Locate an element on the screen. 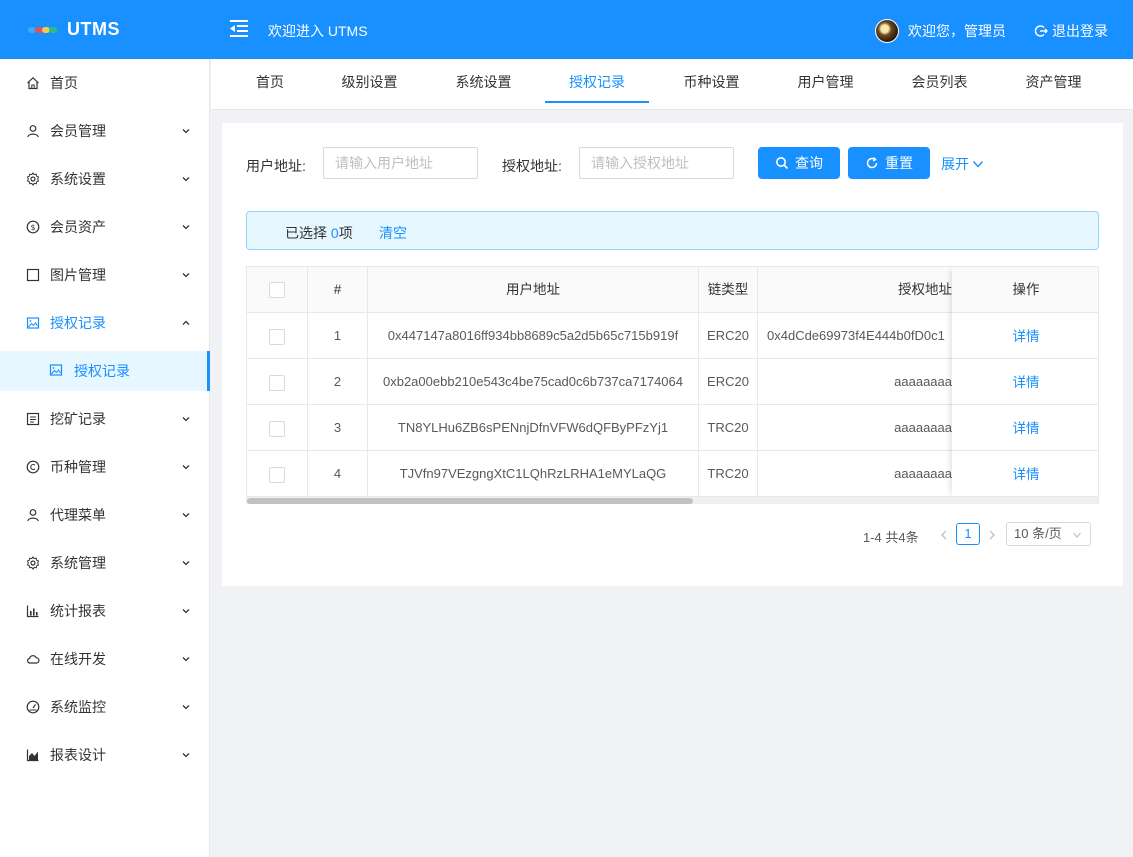  tab-home: 首页 is located at coordinates (270, 84).